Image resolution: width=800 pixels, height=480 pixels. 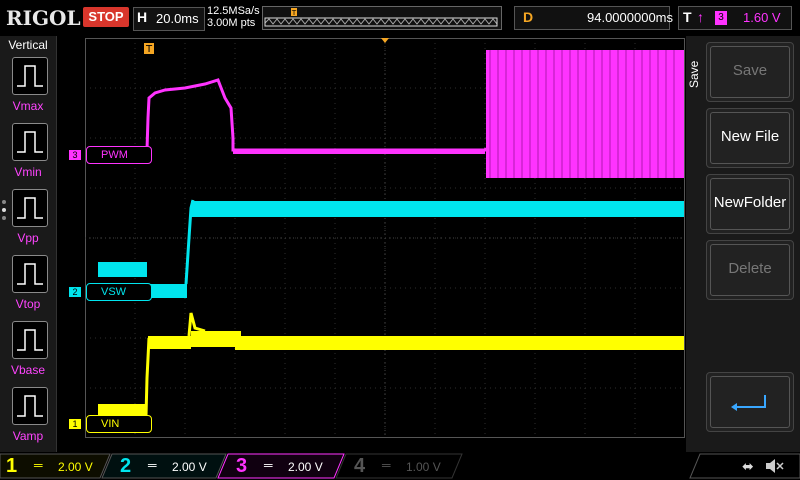 What do you see at coordinates (177, 18) in the screenshot?
I see `timebase-value: 20.0ms` at bounding box center [177, 18].